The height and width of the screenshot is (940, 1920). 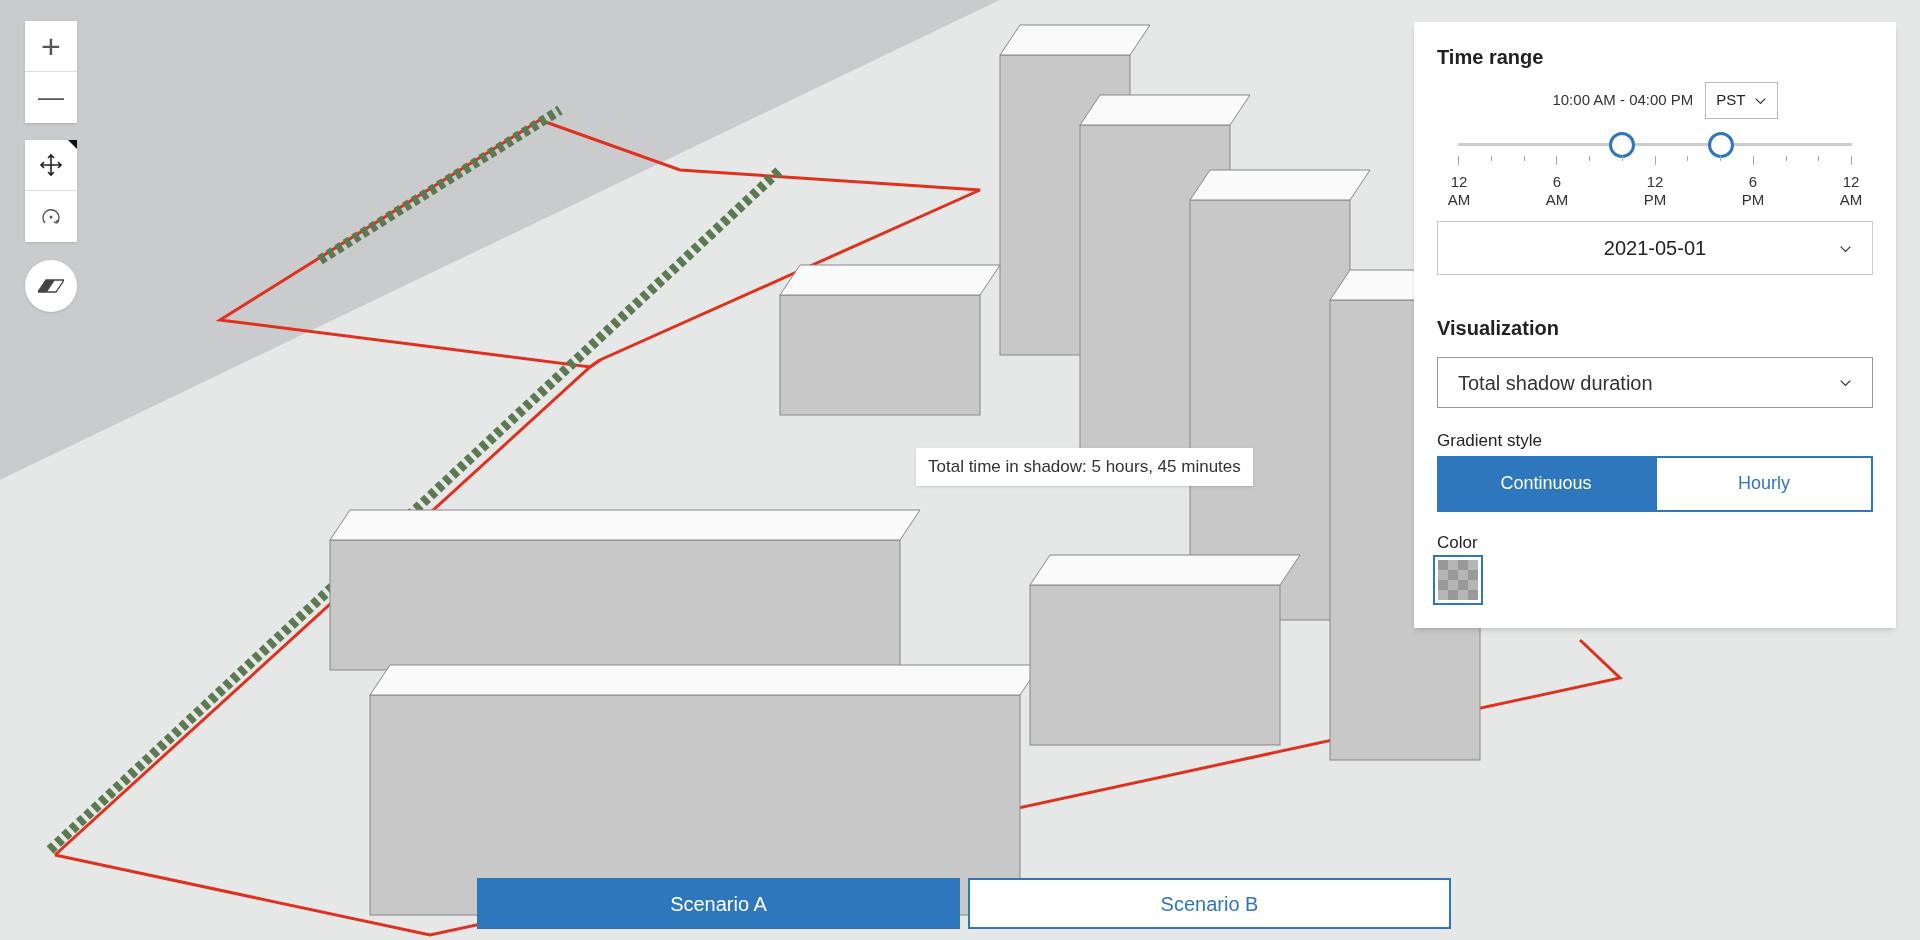 I want to click on corner-triangle-icon, so click(x=72, y=144).